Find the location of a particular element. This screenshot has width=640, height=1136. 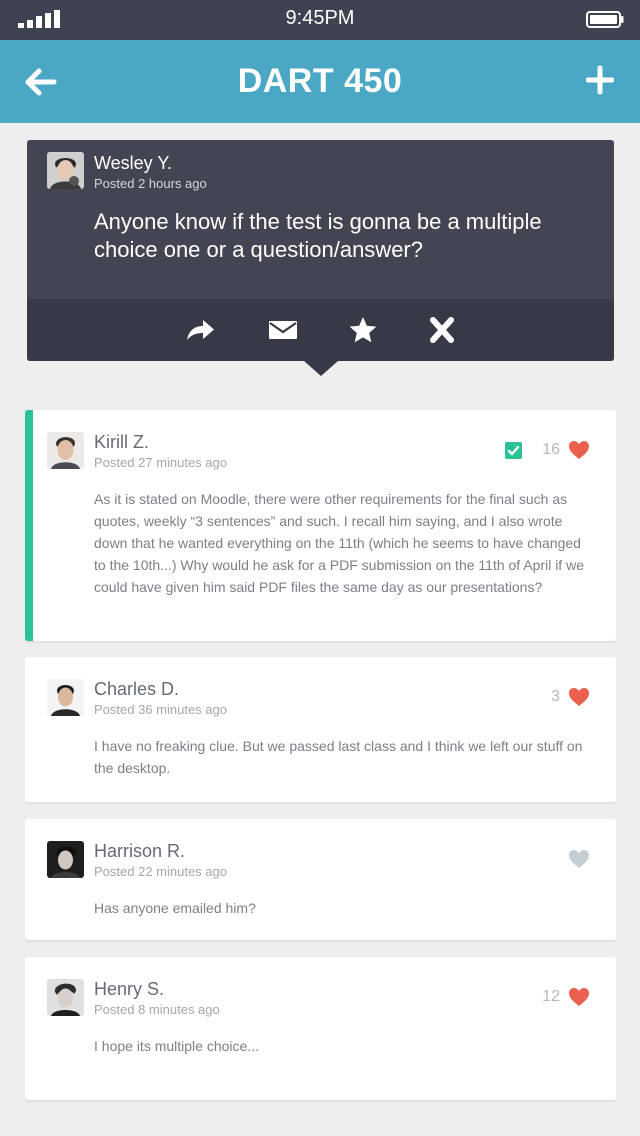

post-author: Wesley Y. is located at coordinates (133, 163).